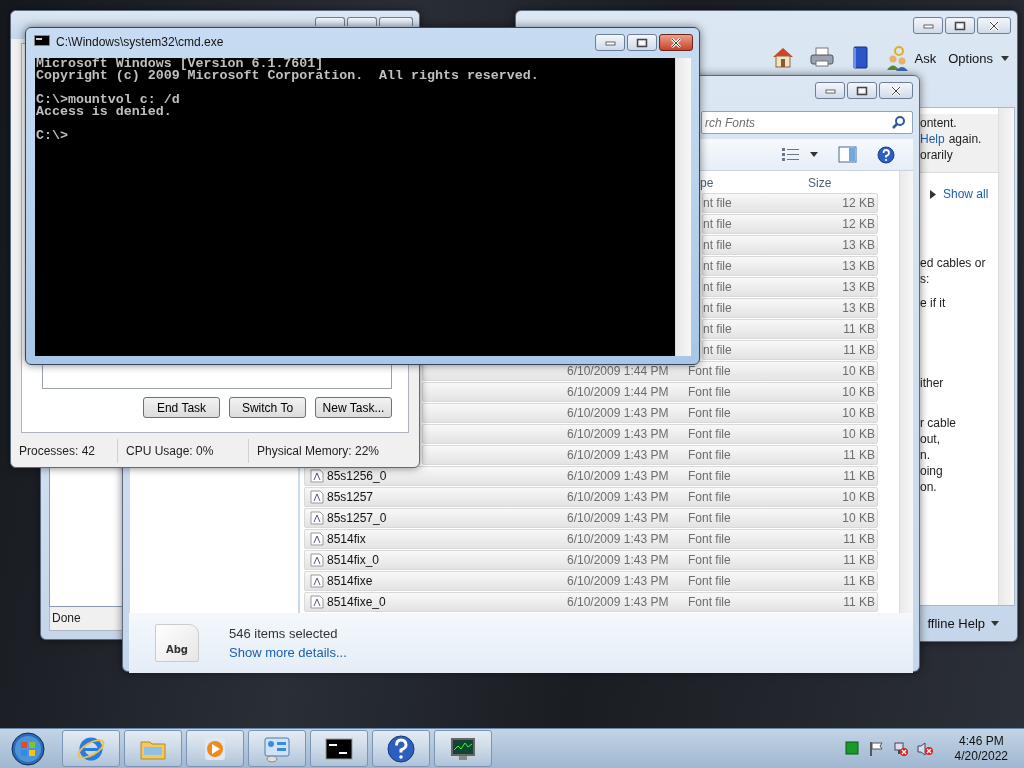 The height and width of the screenshot is (768, 1024). I want to click on start-button, so click(28, 748).